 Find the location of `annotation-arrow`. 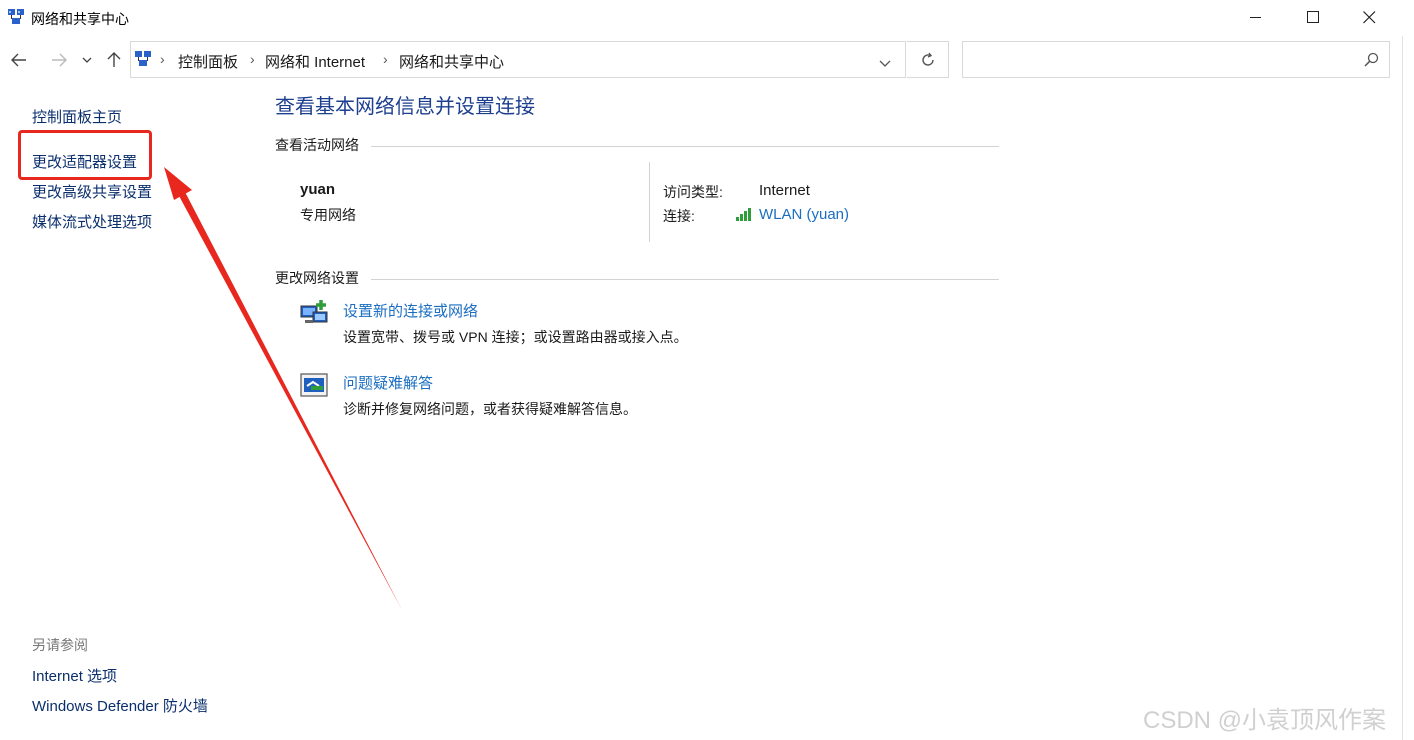

annotation-arrow is located at coordinates (283, 388).